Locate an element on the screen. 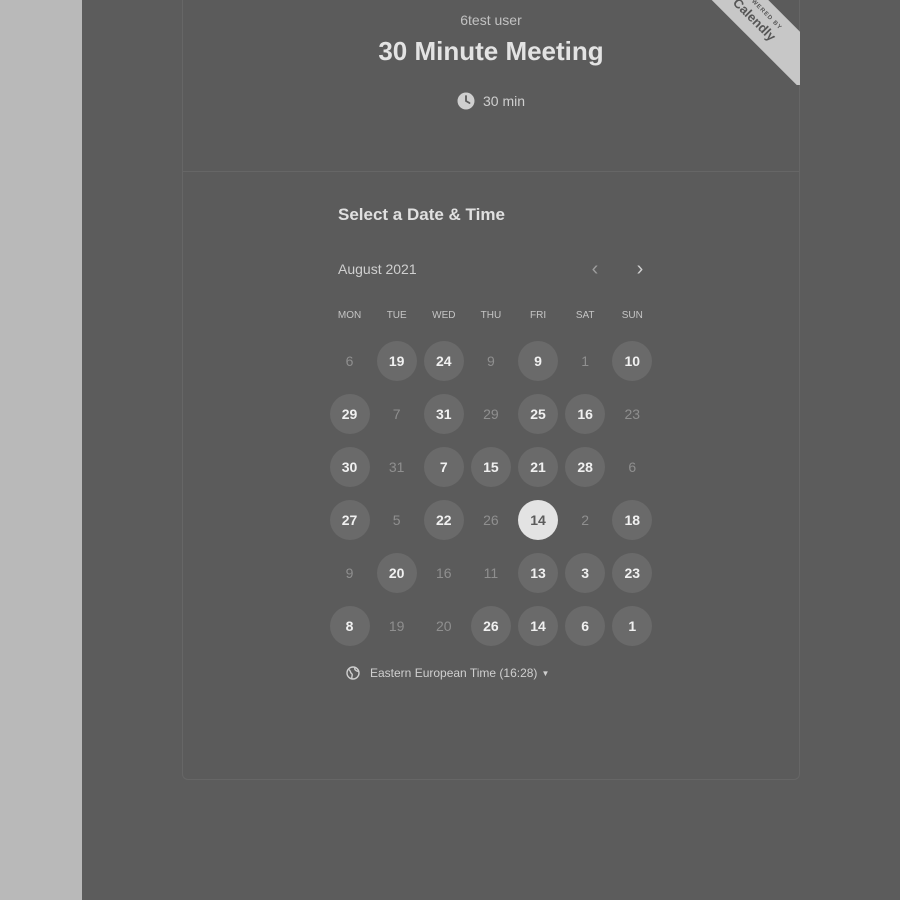 The height and width of the screenshot is (900, 900). weekday-label: THU is located at coordinates (491, 315).